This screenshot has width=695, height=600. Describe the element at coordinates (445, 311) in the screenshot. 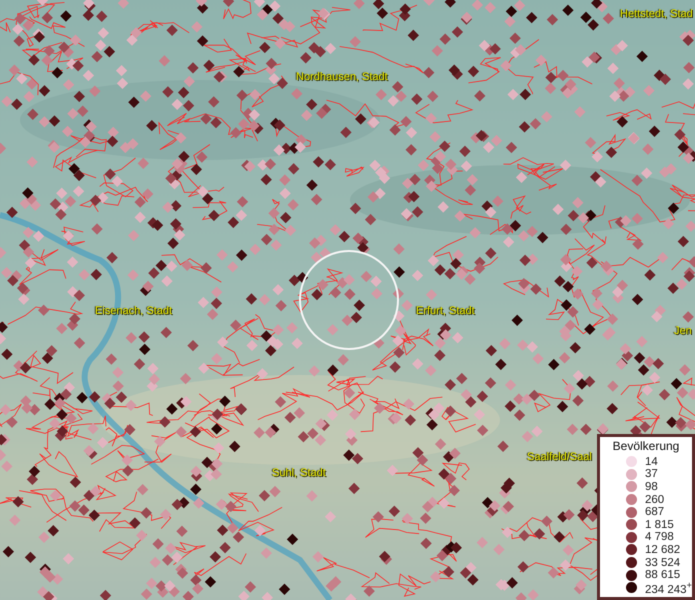

I see `place-label: Erfurt, Stadt` at that location.